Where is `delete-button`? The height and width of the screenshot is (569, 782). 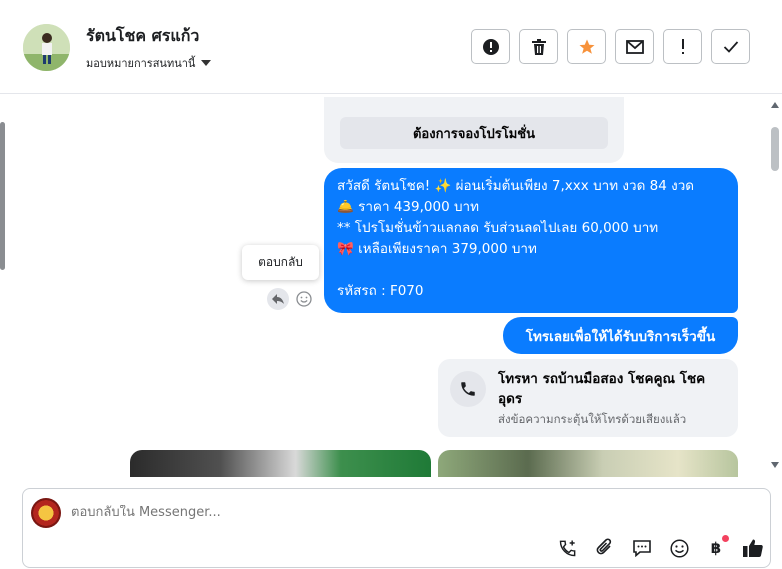 delete-button is located at coordinates (538, 46).